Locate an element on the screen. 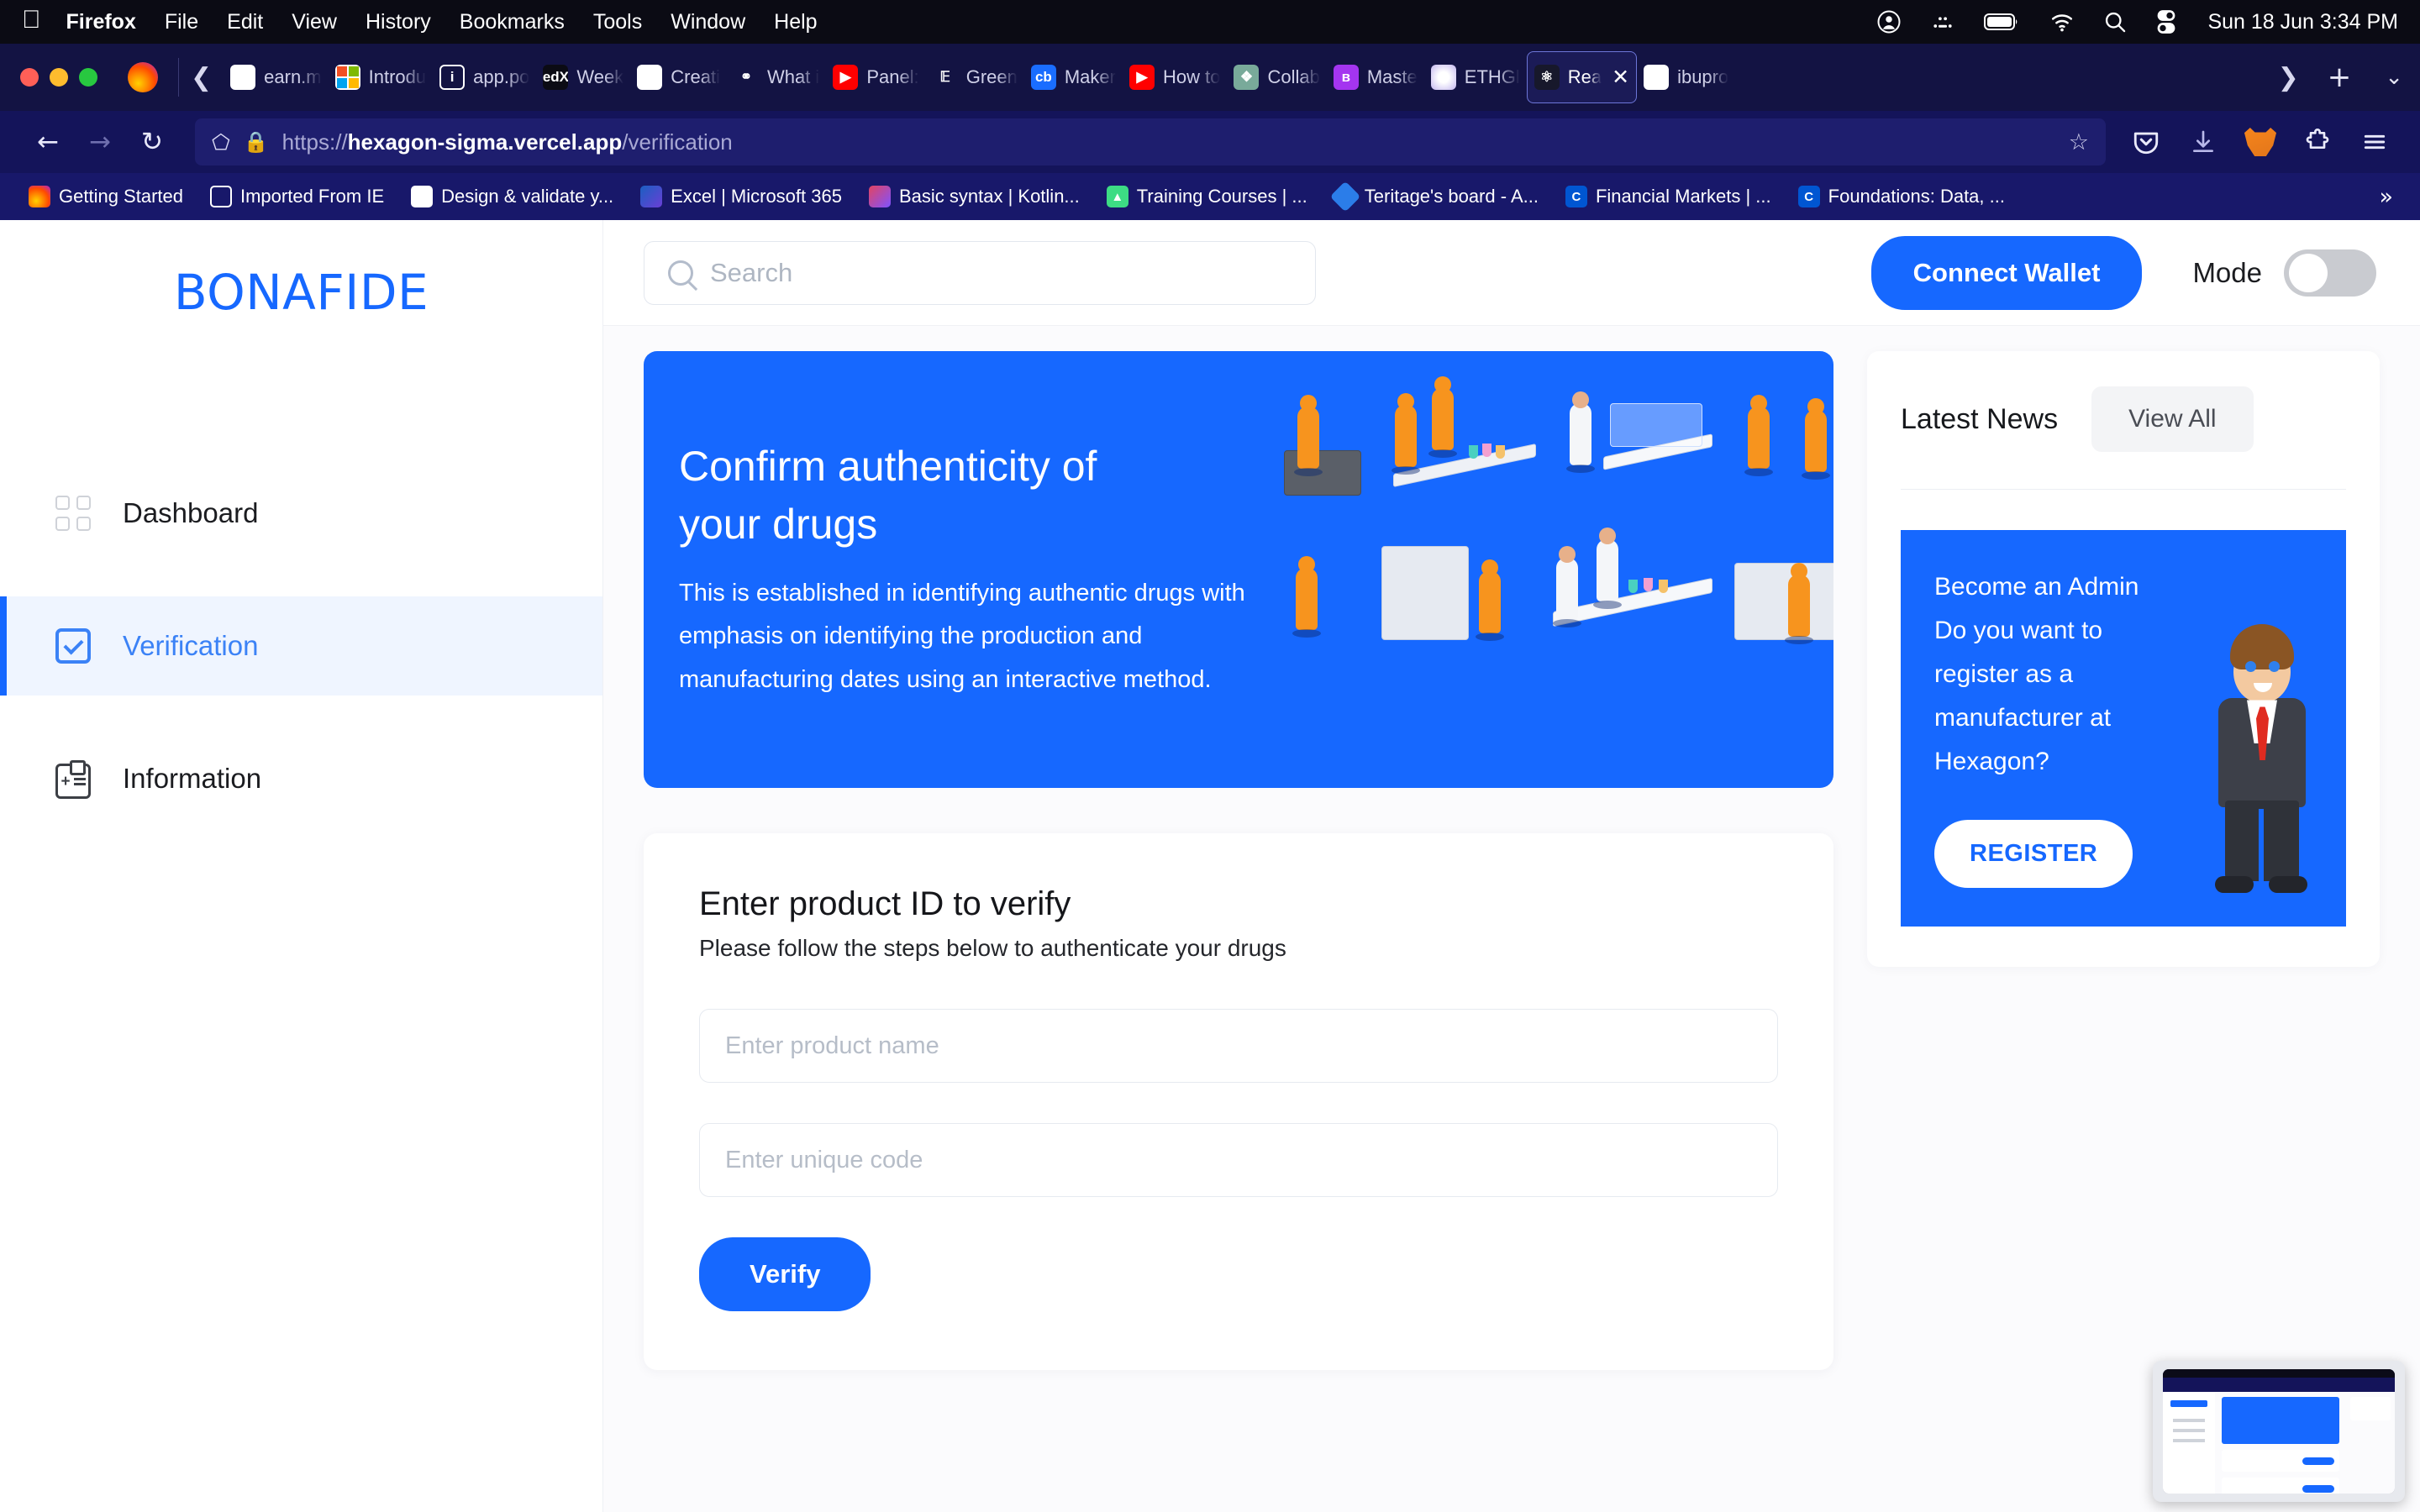  extensions-icon is located at coordinates (2317, 141).